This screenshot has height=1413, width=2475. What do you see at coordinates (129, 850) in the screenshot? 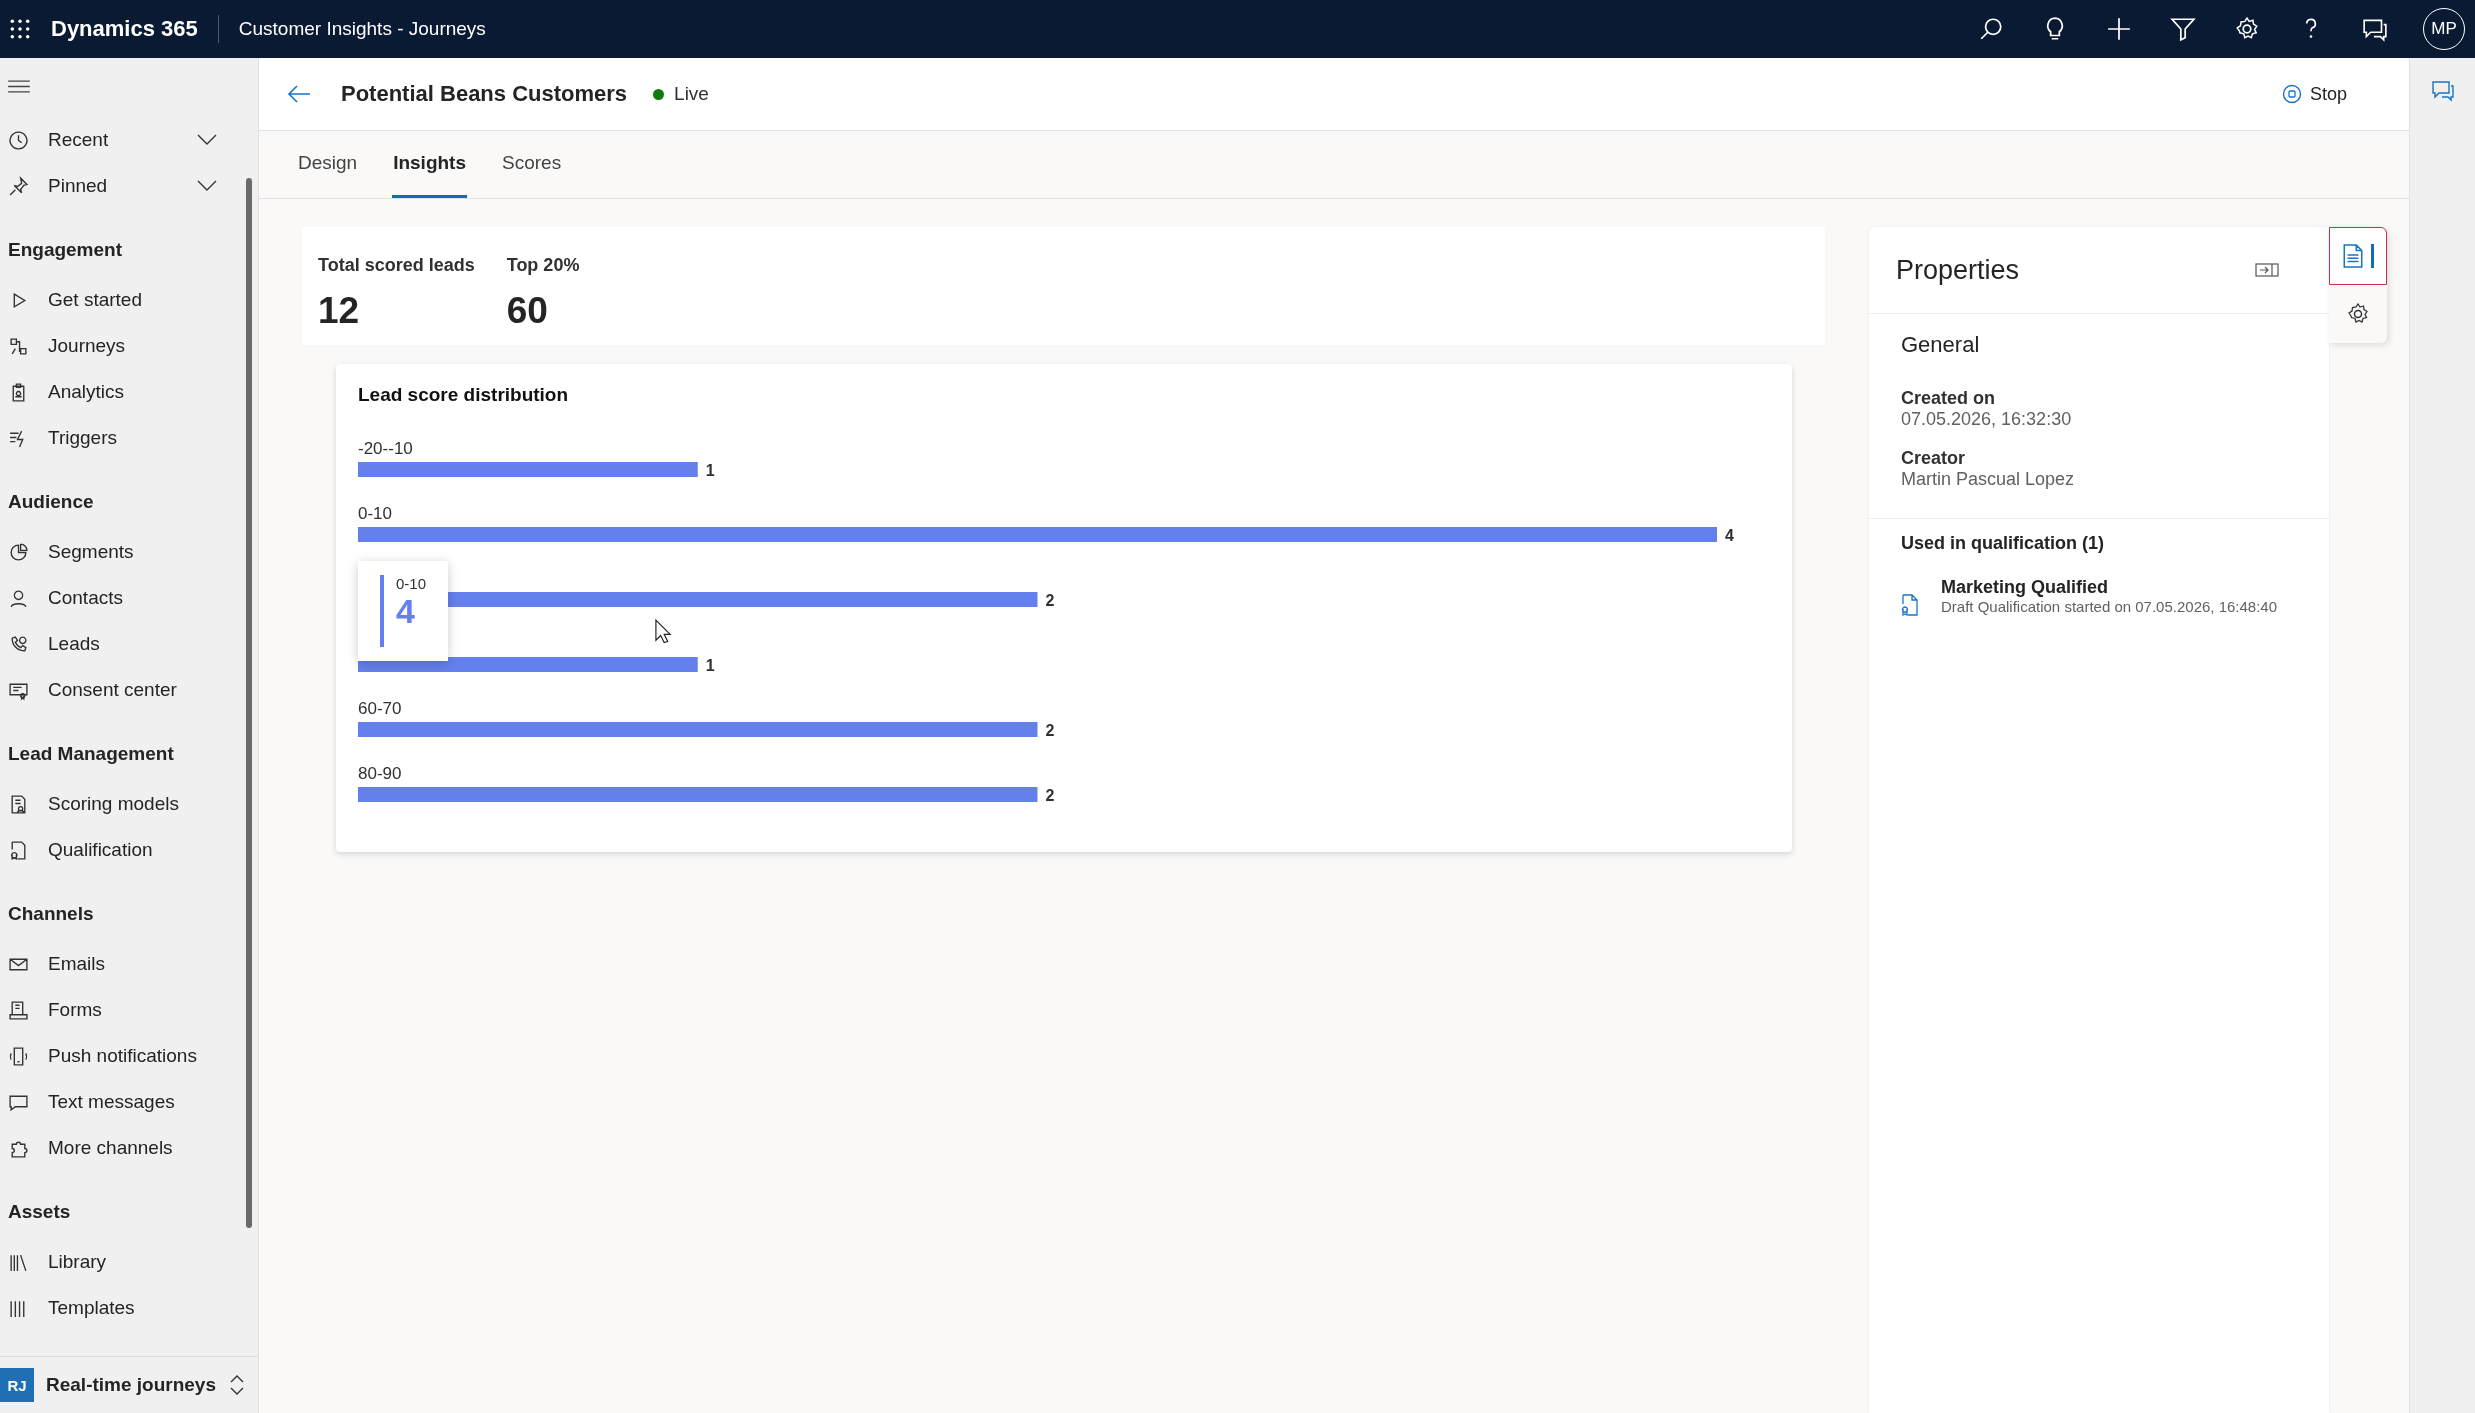
I see `nav-item: Qualification` at bounding box center [129, 850].